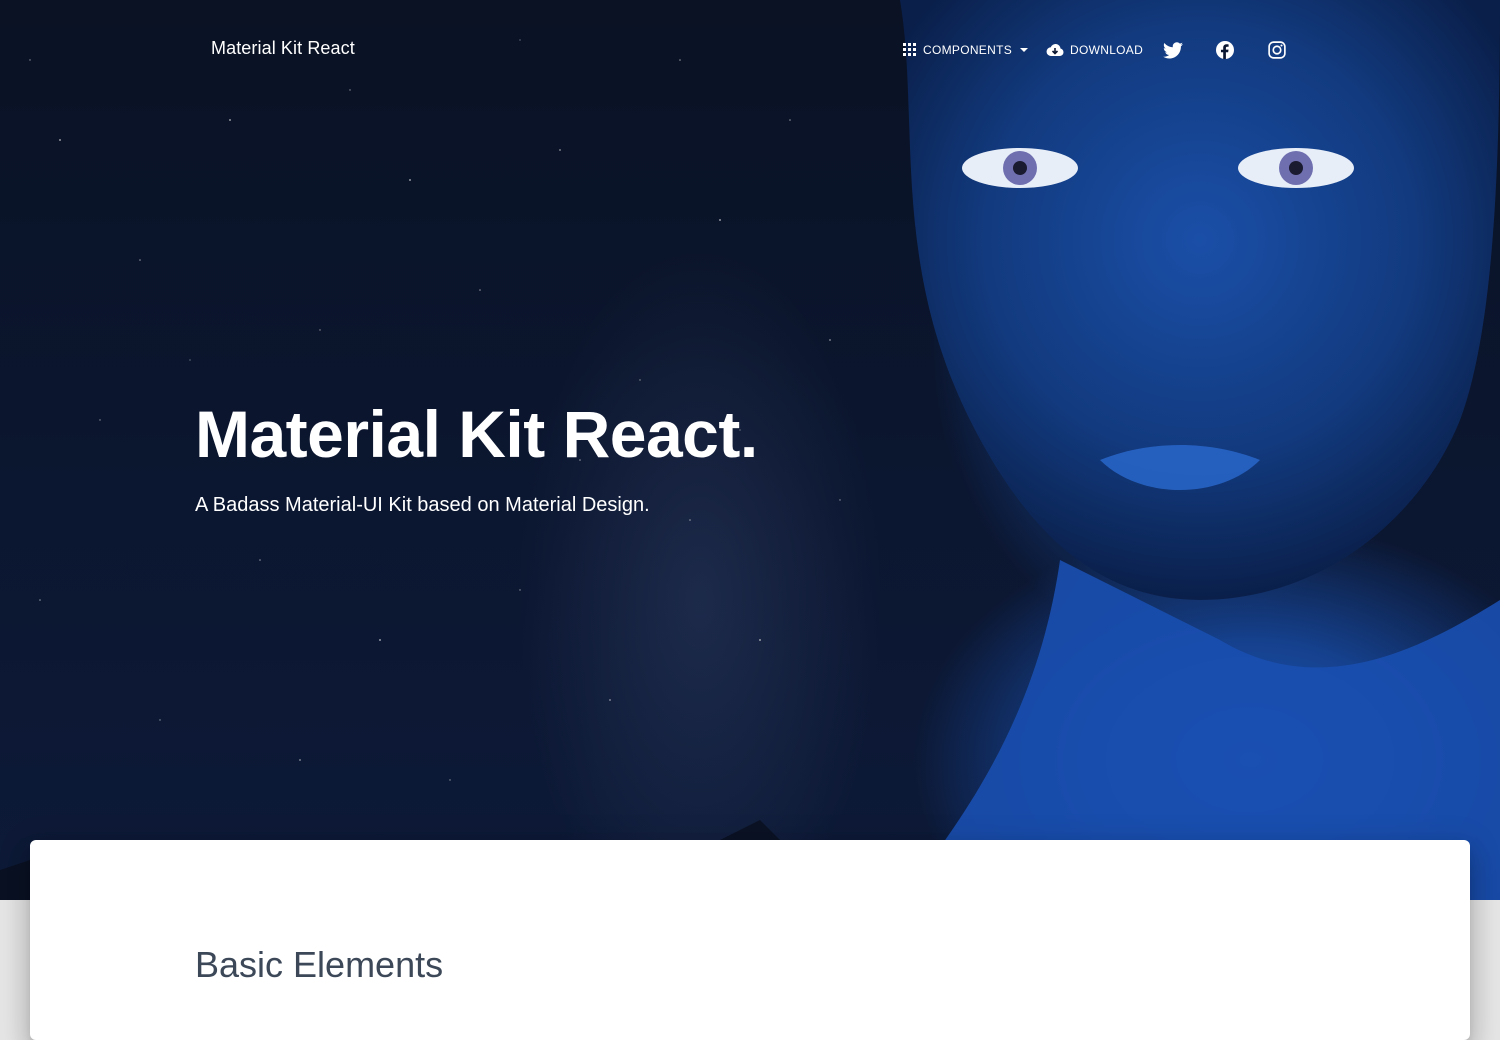 This screenshot has height=1040, width=1500. I want to click on download-button: Download, so click(1094, 50).